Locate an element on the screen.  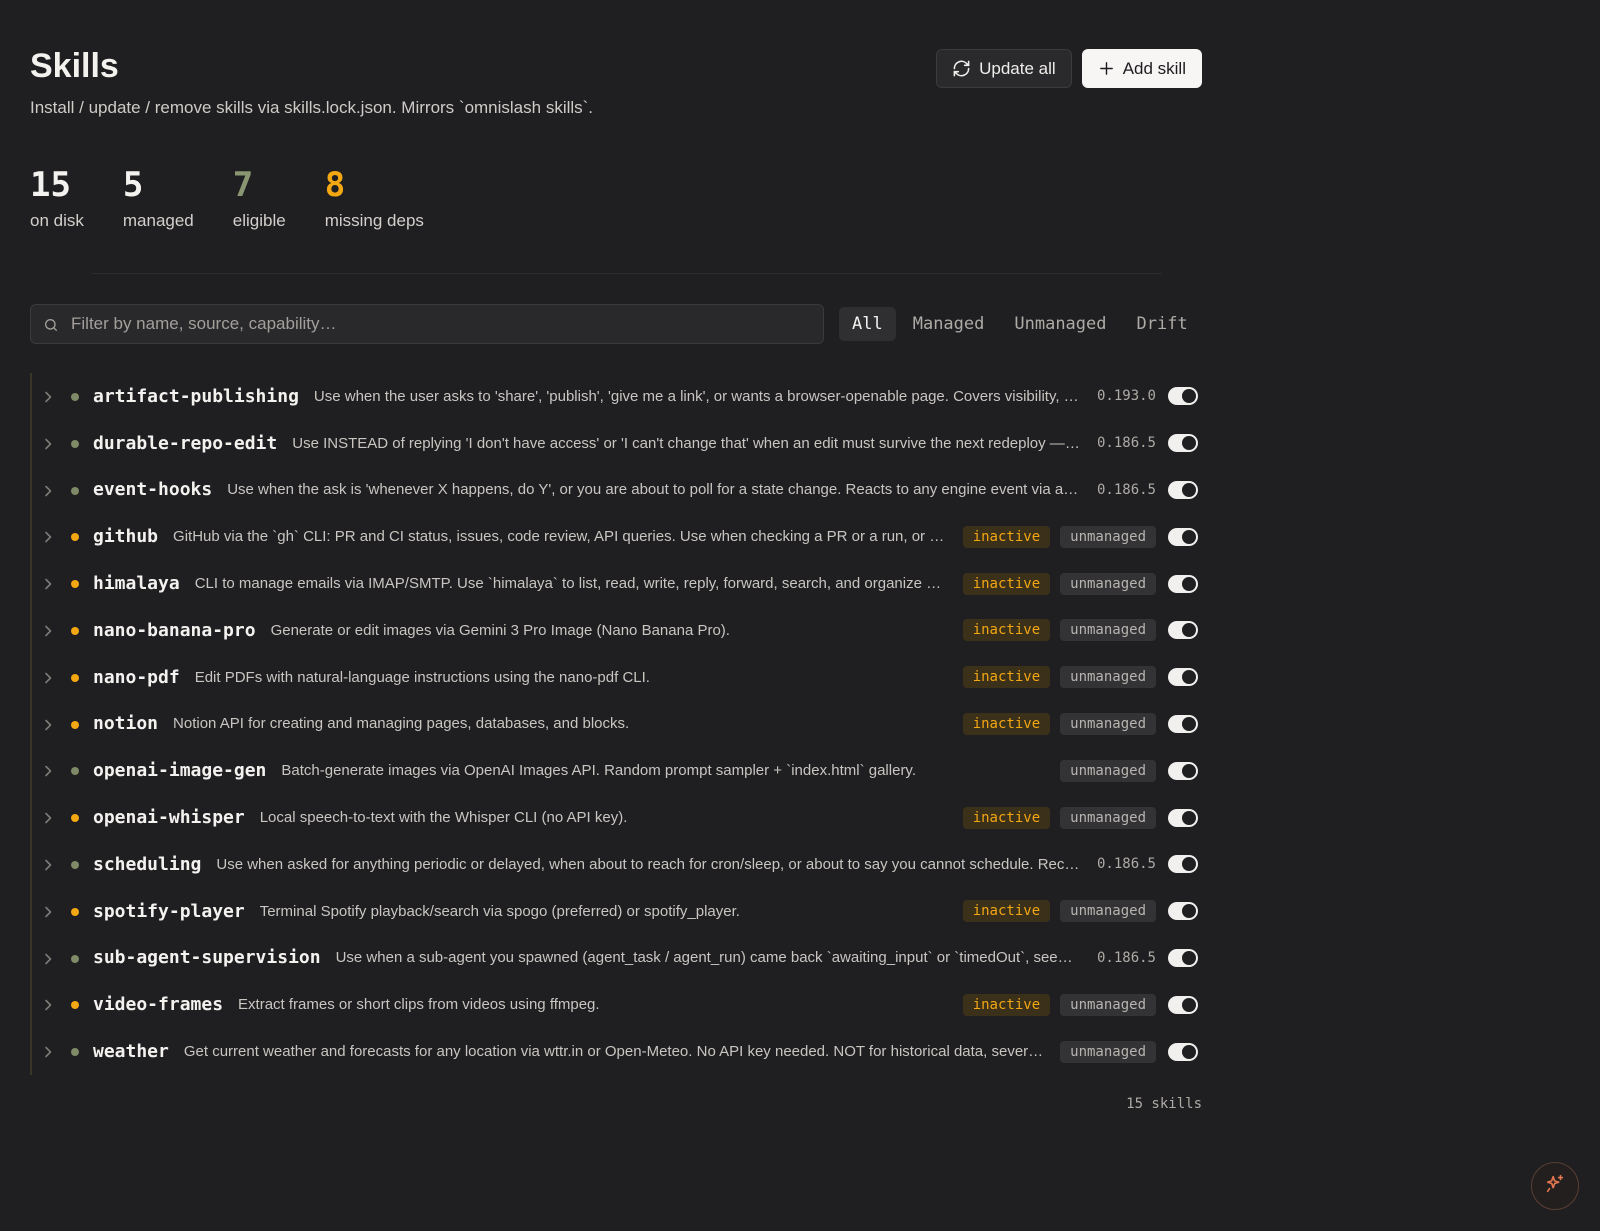
skill-name: nano-banana-pro is located at coordinates (174, 630).